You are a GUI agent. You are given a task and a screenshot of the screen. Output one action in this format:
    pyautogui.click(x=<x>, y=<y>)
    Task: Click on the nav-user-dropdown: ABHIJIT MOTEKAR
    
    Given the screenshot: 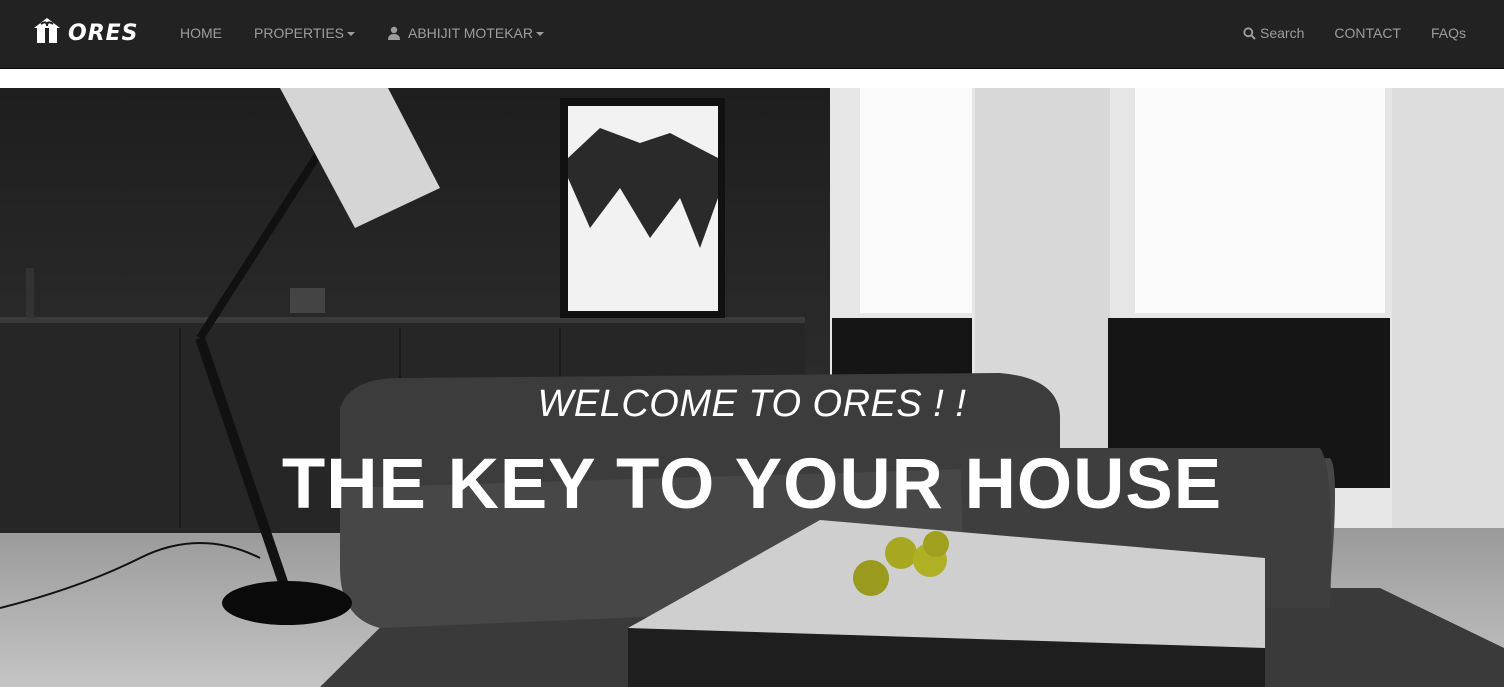 What is the action you would take?
    pyautogui.click(x=465, y=33)
    